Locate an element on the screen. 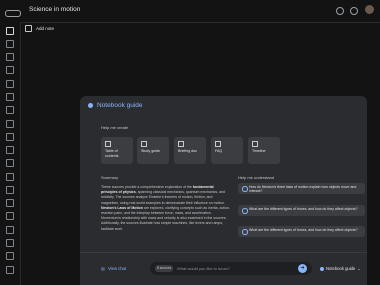 This screenshot has height=285, width=380. document-icon is located at coordinates (108, 144).